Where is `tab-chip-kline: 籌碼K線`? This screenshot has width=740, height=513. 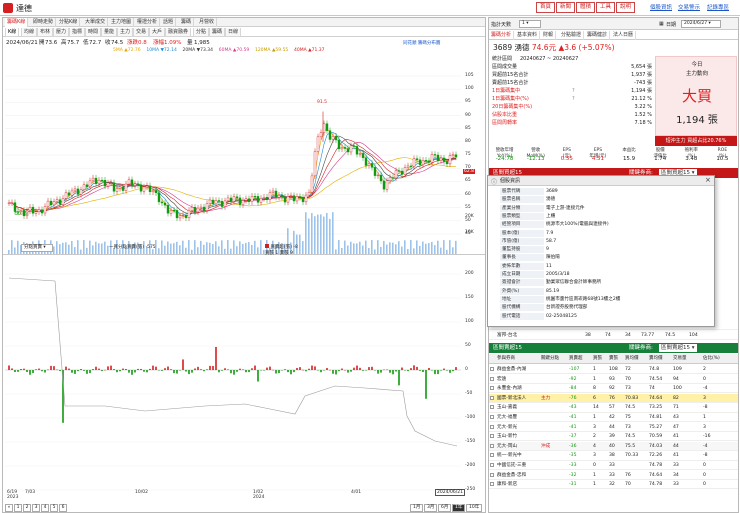 tab-chip-kline: 籌碼K線 is located at coordinates (17, 22).